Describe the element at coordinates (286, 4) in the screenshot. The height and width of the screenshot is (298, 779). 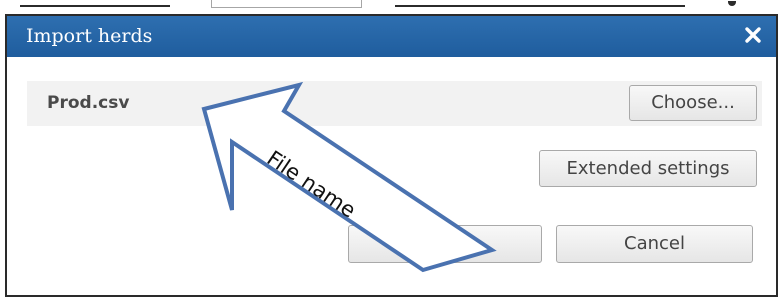
I see `background-input-field` at that location.